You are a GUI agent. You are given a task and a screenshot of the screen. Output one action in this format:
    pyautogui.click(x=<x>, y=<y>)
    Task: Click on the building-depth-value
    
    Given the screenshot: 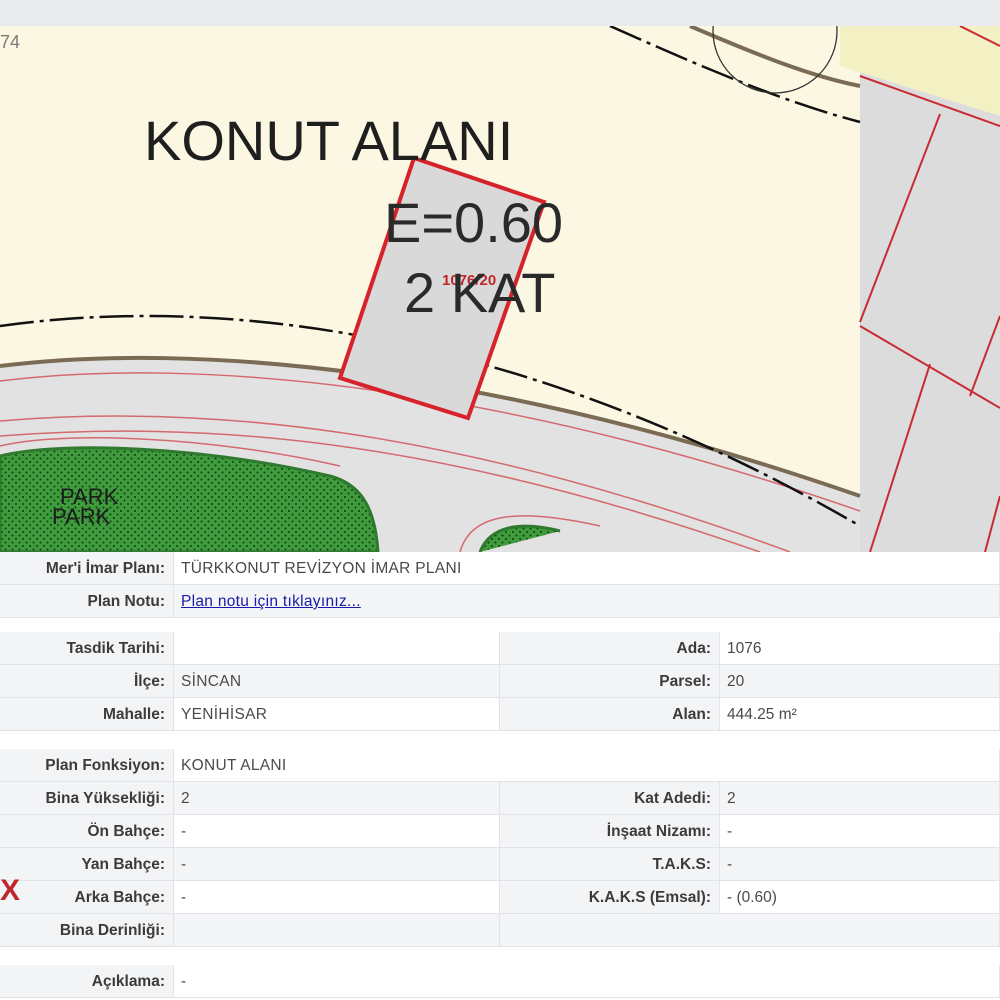 What is the action you would take?
    pyautogui.click(x=337, y=930)
    